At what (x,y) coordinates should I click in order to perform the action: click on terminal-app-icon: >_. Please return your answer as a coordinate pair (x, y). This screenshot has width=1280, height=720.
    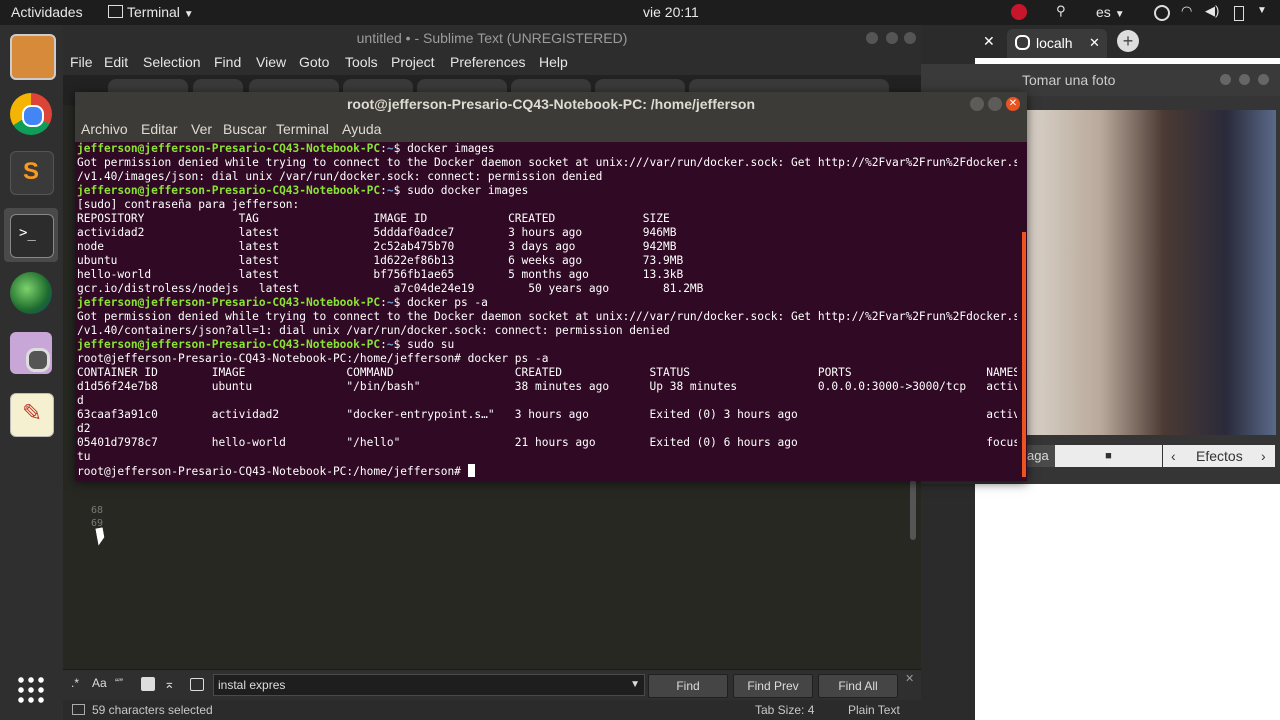
    Looking at the image, I should click on (32, 236).